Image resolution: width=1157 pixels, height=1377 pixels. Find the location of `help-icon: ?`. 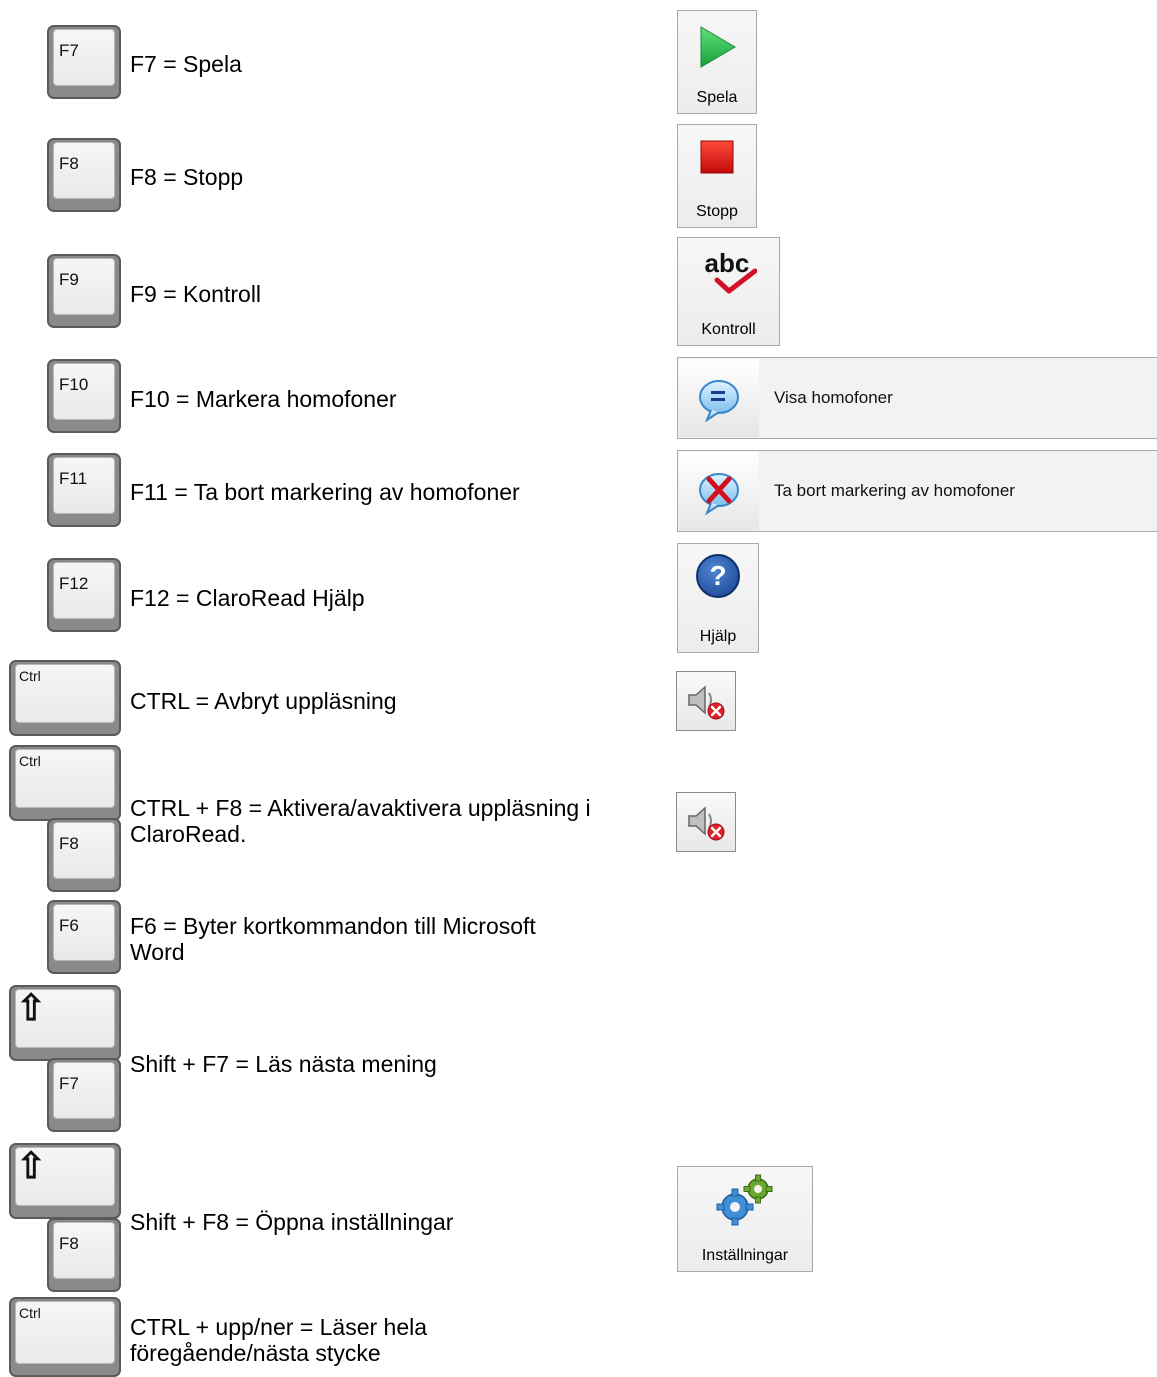

help-icon: ? is located at coordinates (718, 576).